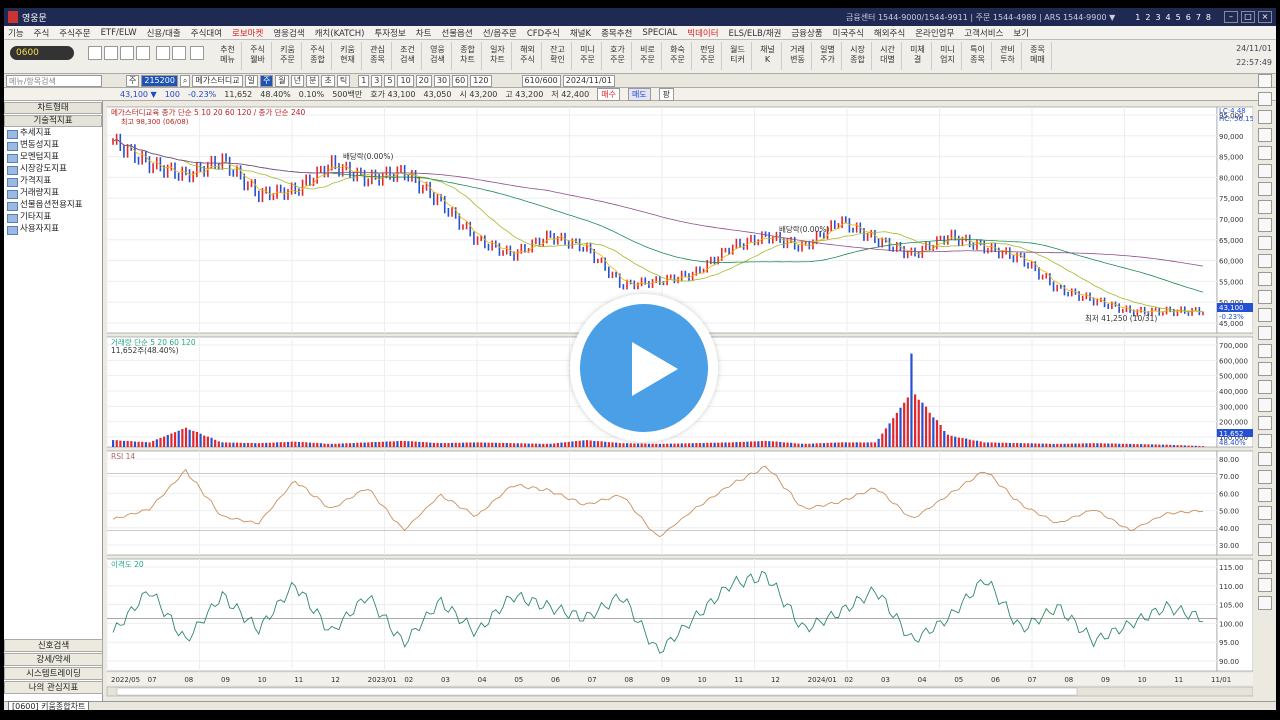  What do you see at coordinates (848, 33) in the screenshot?
I see `menu-item: 미국주식` at bounding box center [848, 33].